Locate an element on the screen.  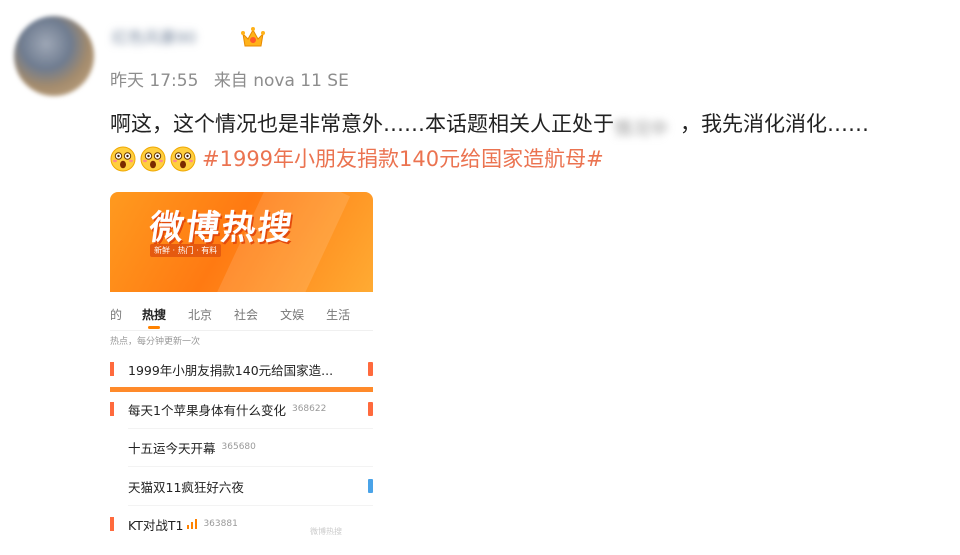
list-item: 十五运今天开幕 365680 is located at coordinates (241, 447).